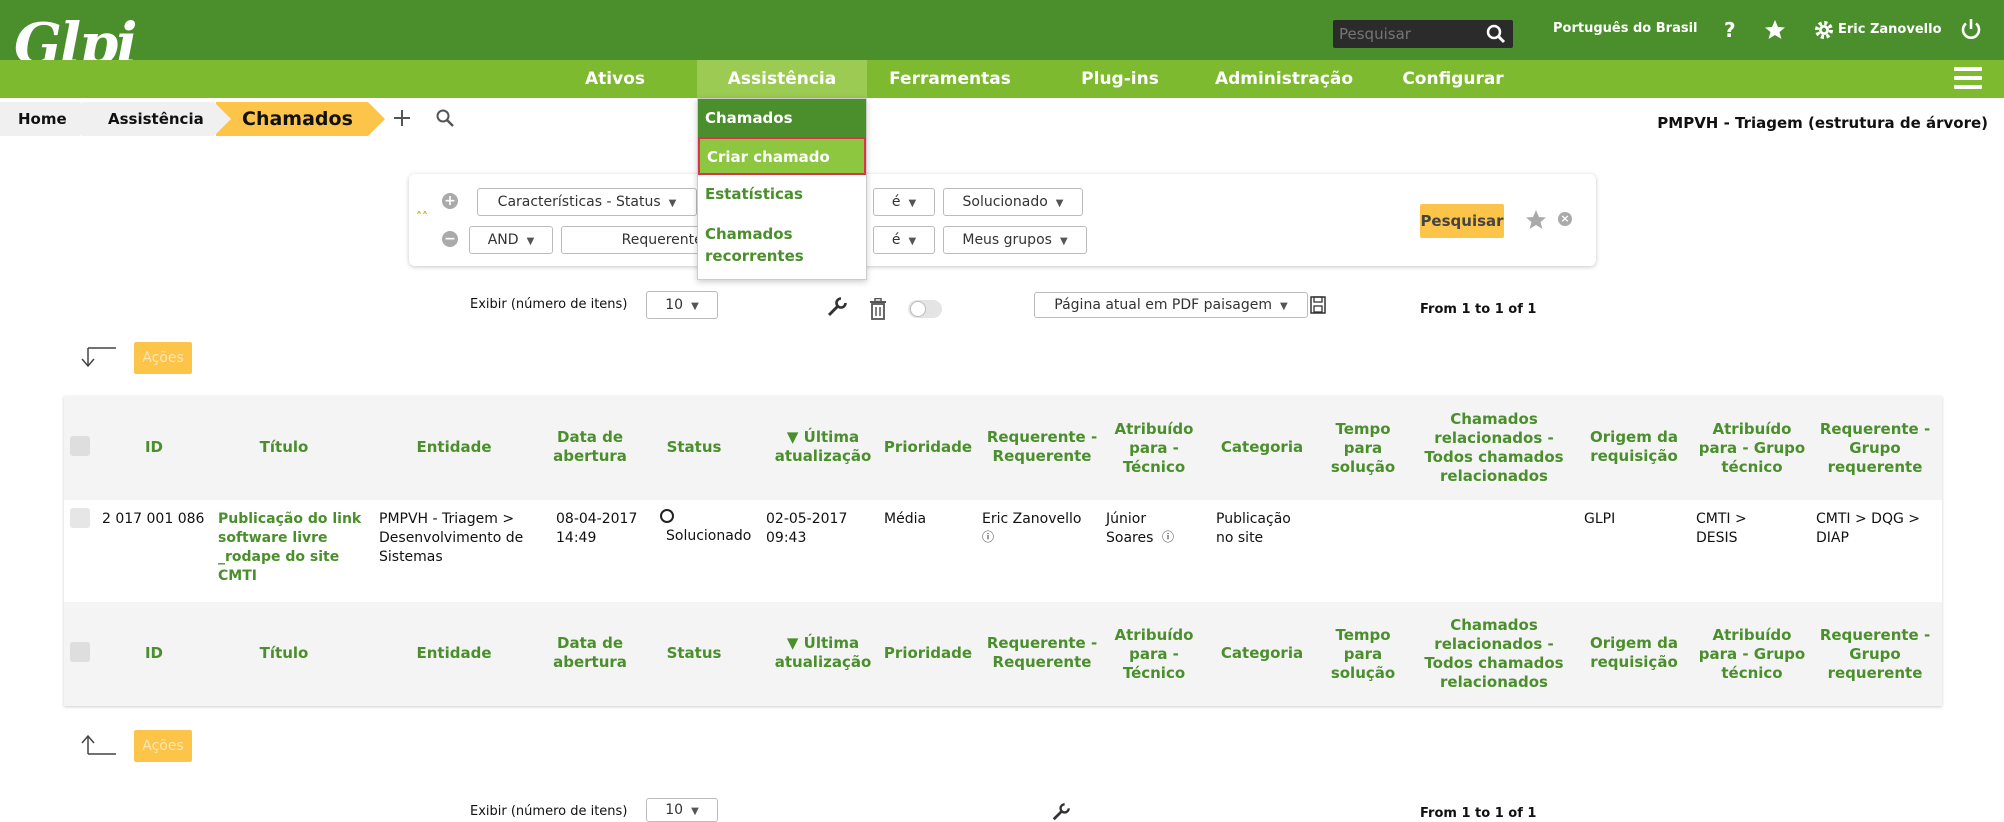 This screenshot has height=822, width=2004. I want to click on reset-search-icon: ×, so click(1565, 219).